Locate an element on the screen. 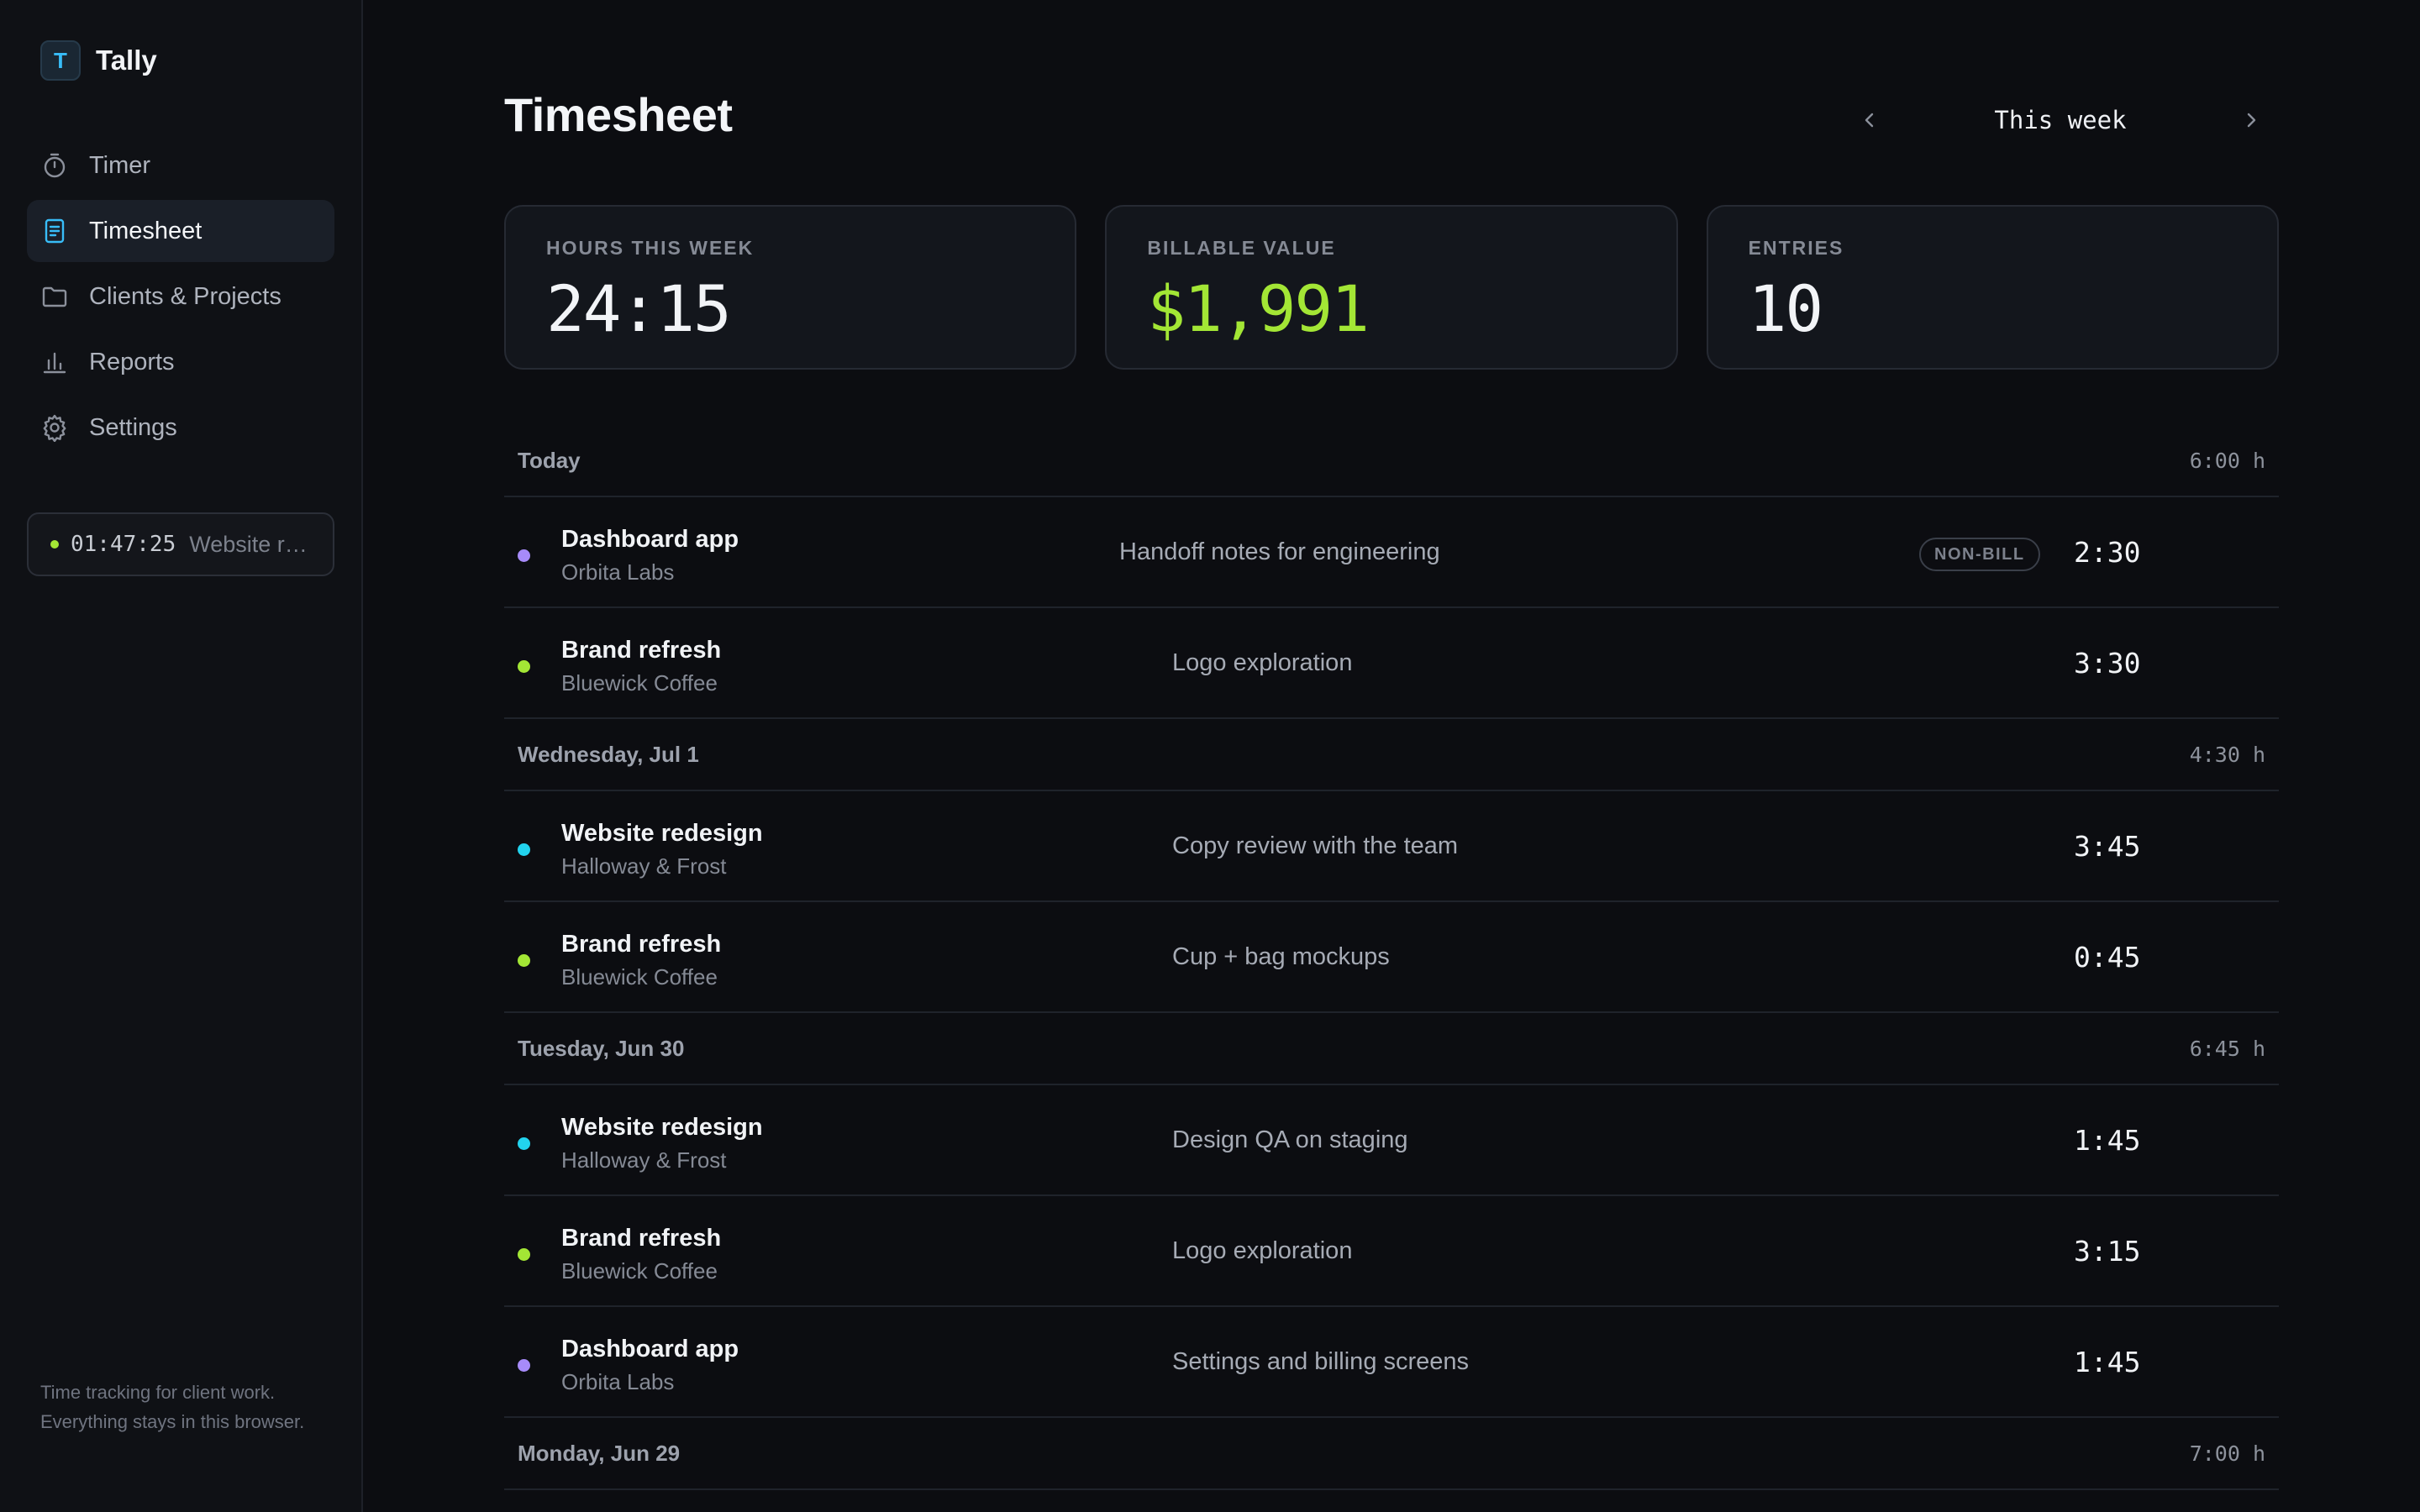 This screenshot has height=1512, width=2420. svg-text: T is located at coordinates (60, 60).